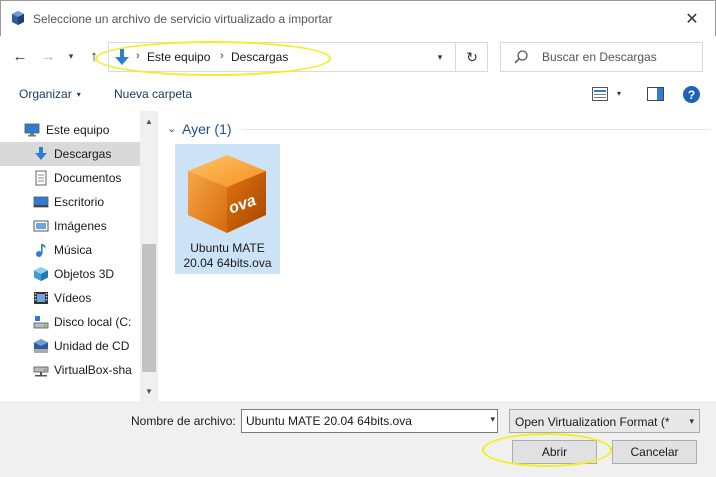  I want to click on sidebar-item-videos: Vídeos, so click(70, 298).